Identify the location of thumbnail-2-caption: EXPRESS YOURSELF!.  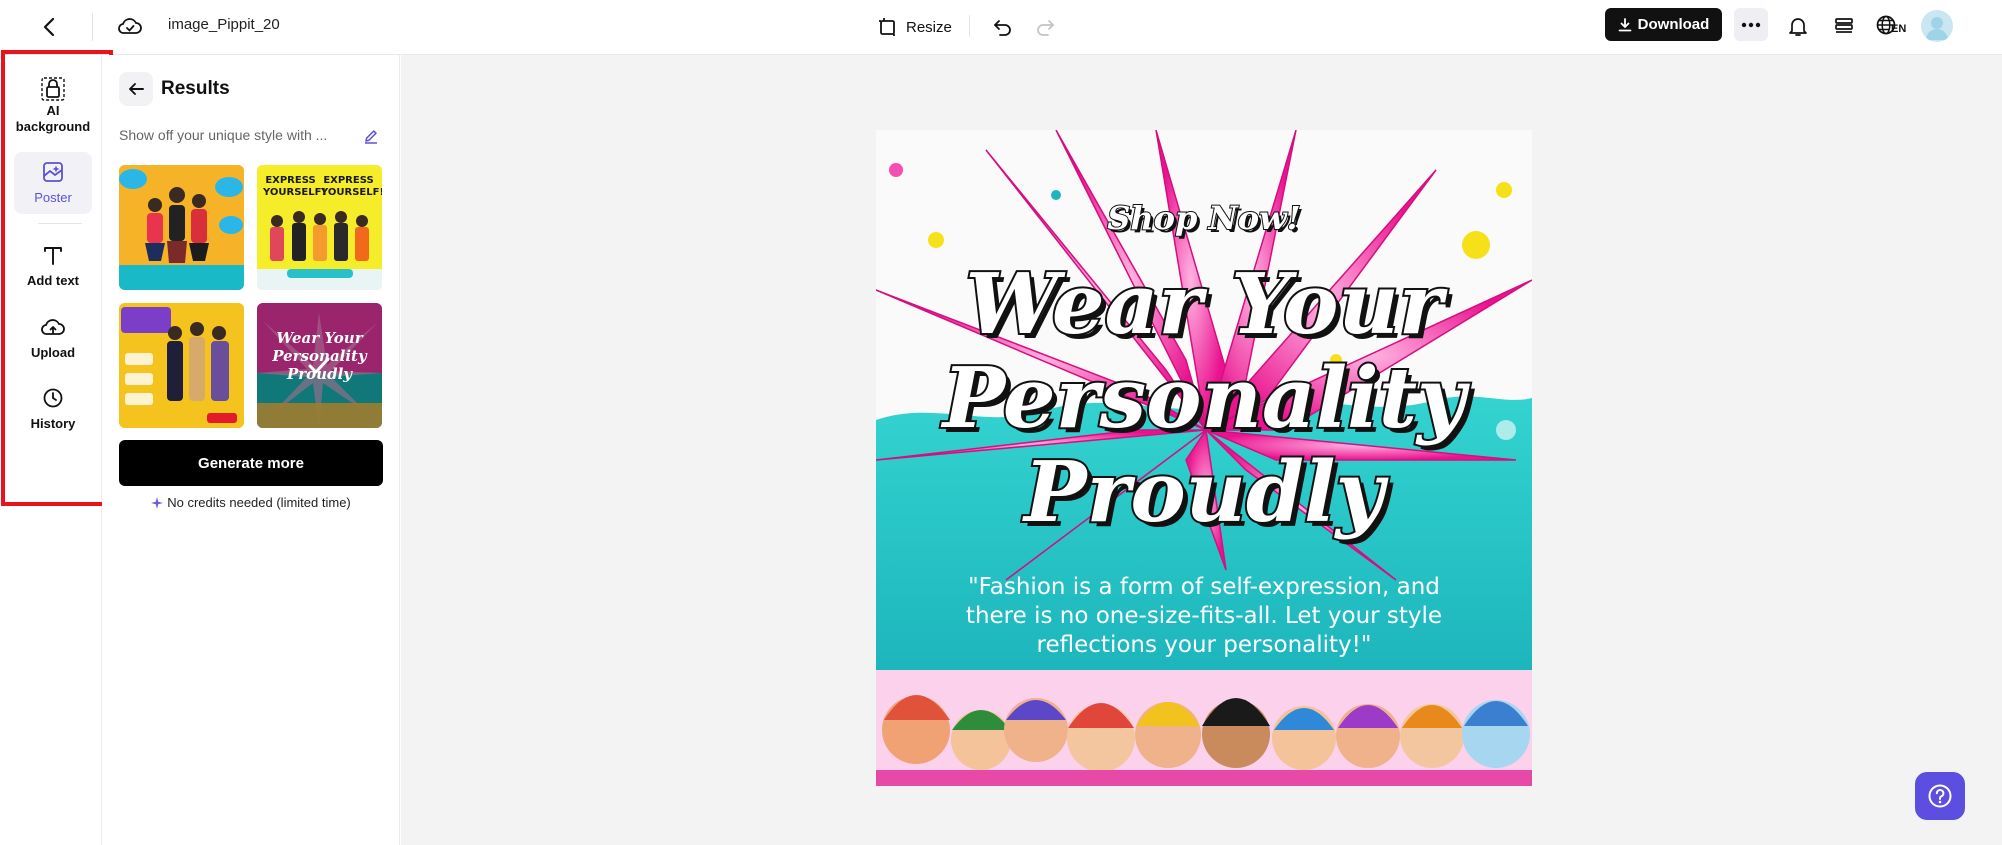
(295, 186).